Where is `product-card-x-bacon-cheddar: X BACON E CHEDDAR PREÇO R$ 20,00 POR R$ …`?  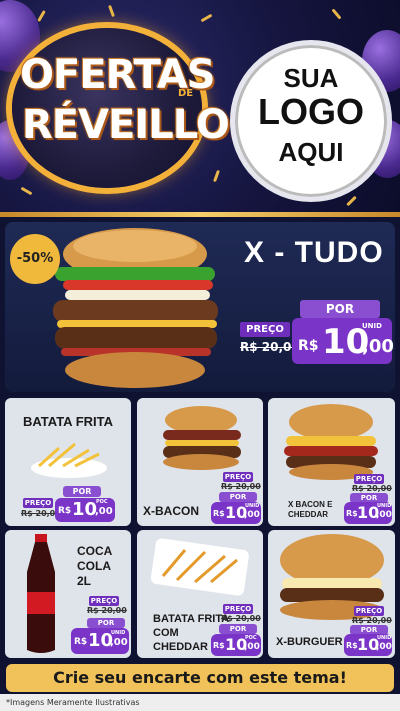 product-card-x-bacon-cheddar: X BACON E CHEDDAR PREÇO R$ 20,00 POR R$ … is located at coordinates (331, 462).